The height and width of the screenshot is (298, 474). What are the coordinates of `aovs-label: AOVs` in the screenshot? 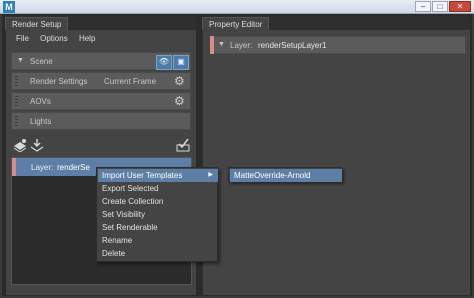 It's located at (40, 101).